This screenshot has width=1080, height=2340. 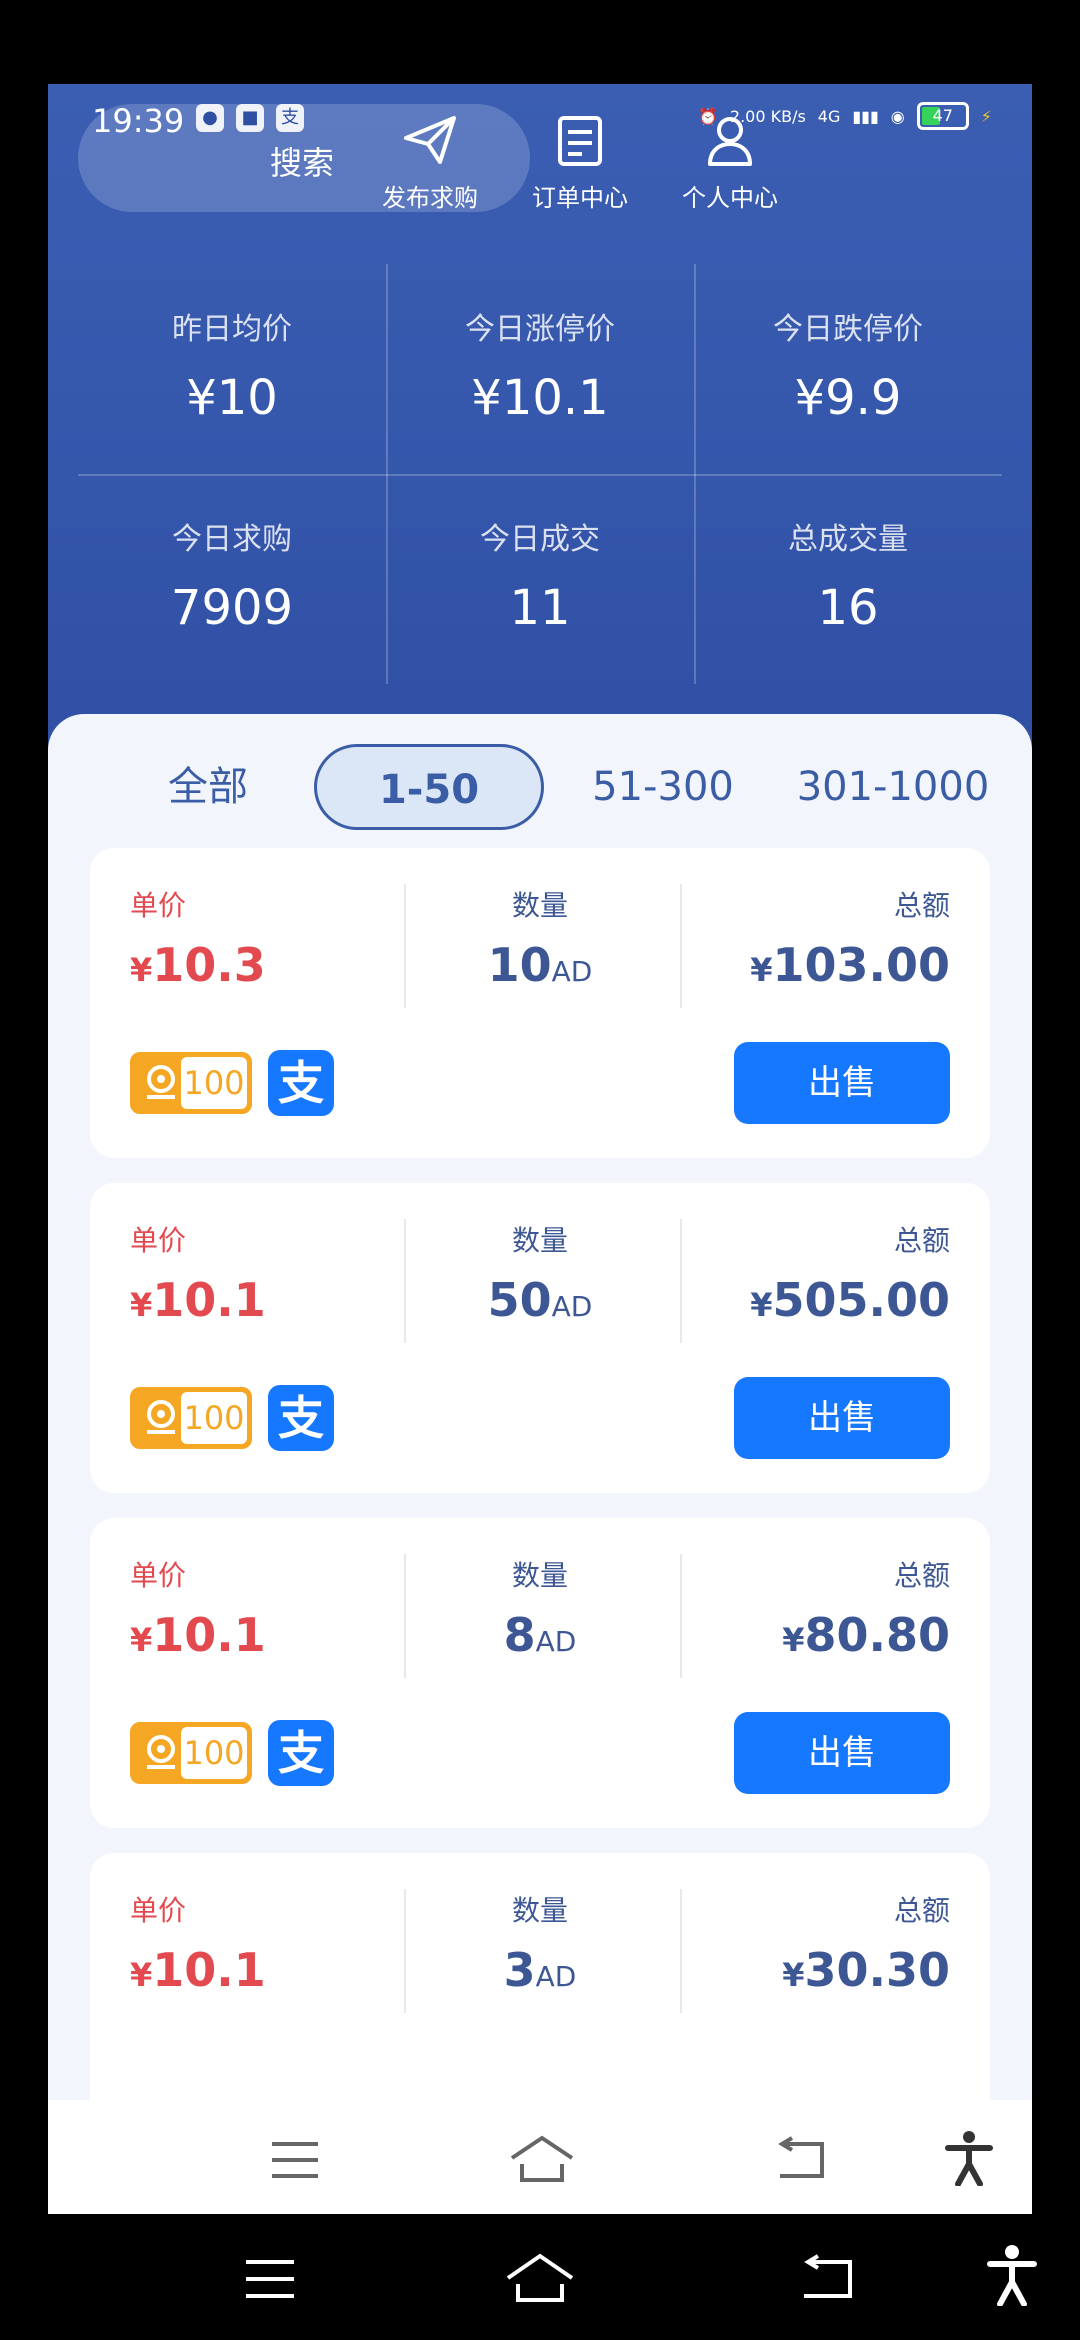 What do you see at coordinates (848, 539) in the screenshot?
I see `stat-label: 总成交量` at bounding box center [848, 539].